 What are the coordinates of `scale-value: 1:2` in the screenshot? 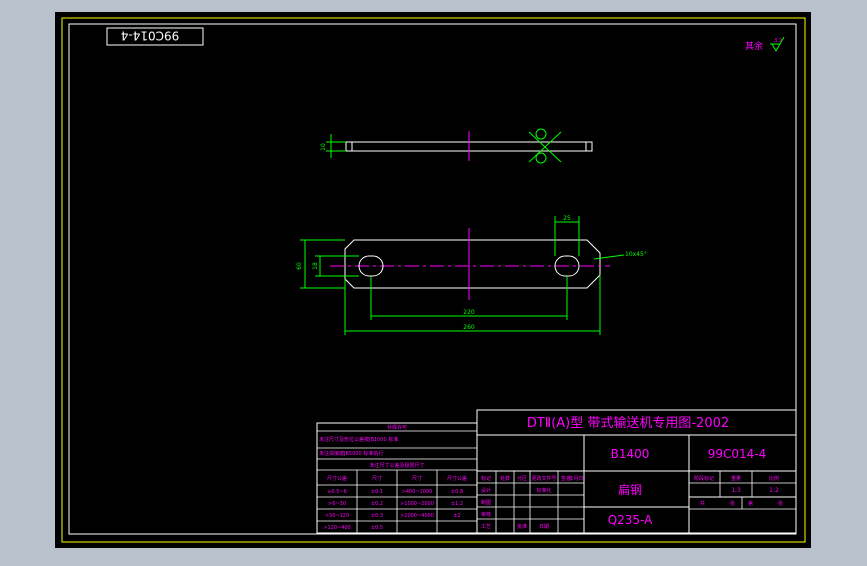 It's located at (774, 490).